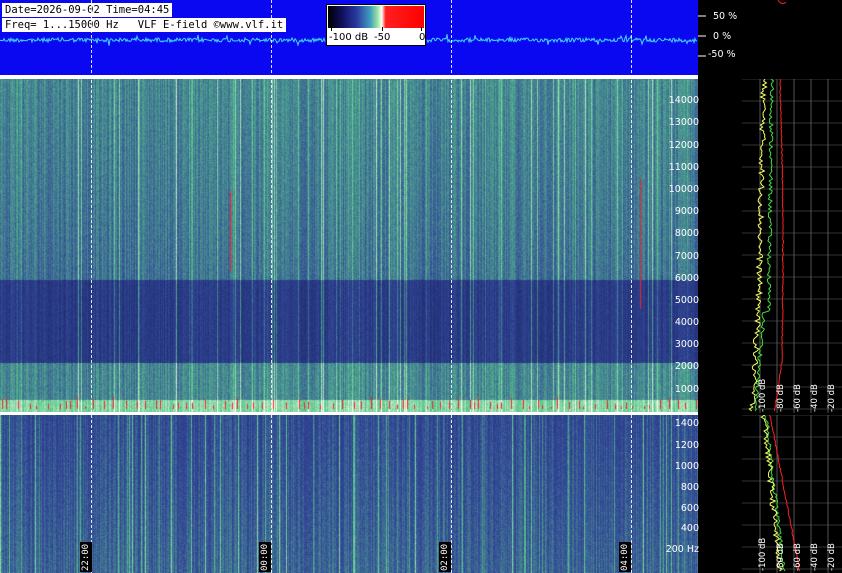  Describe the element at coordinates (686, 423) in the screenshot. I see `freq-tick-label: 1400` at that location.